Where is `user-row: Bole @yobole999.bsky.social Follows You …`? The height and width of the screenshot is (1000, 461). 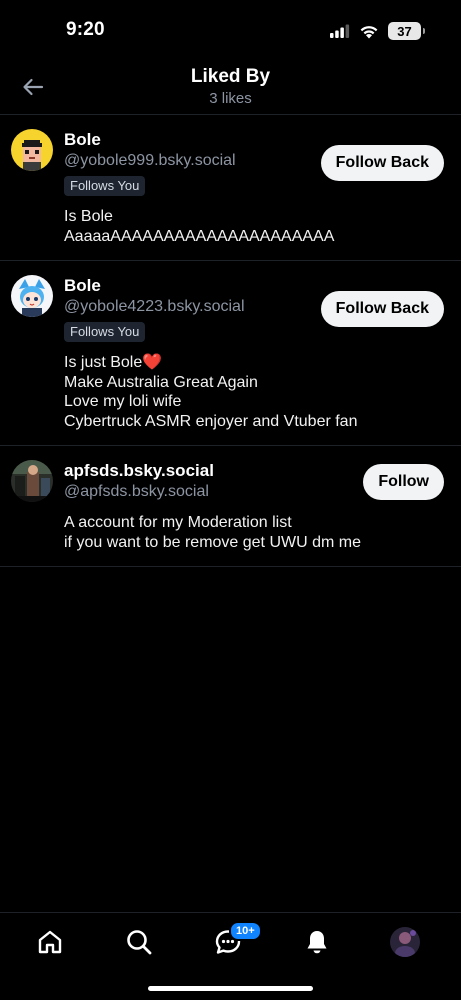
user-row: Bole @yobole999.bsky.social Follows You … is located at coordinates (230, 188).